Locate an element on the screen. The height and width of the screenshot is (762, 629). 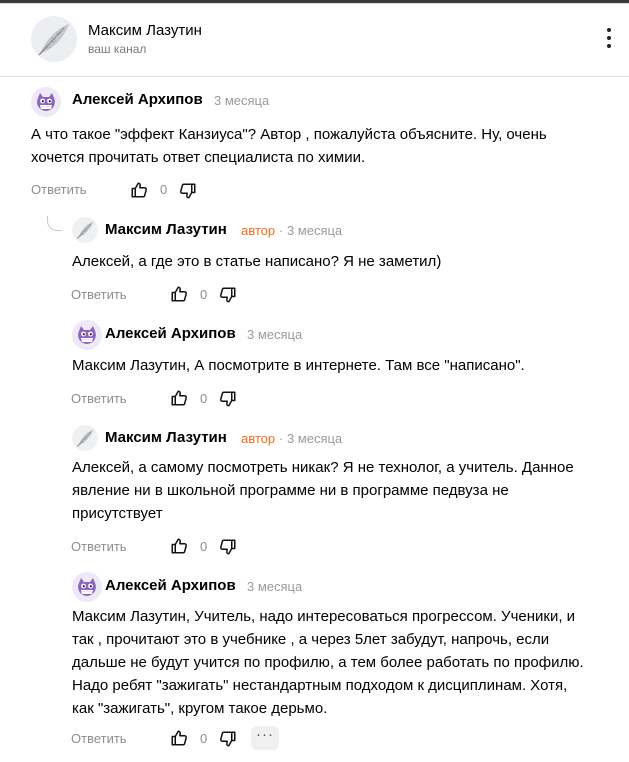
header-divider is located at coordinates (314, 76).